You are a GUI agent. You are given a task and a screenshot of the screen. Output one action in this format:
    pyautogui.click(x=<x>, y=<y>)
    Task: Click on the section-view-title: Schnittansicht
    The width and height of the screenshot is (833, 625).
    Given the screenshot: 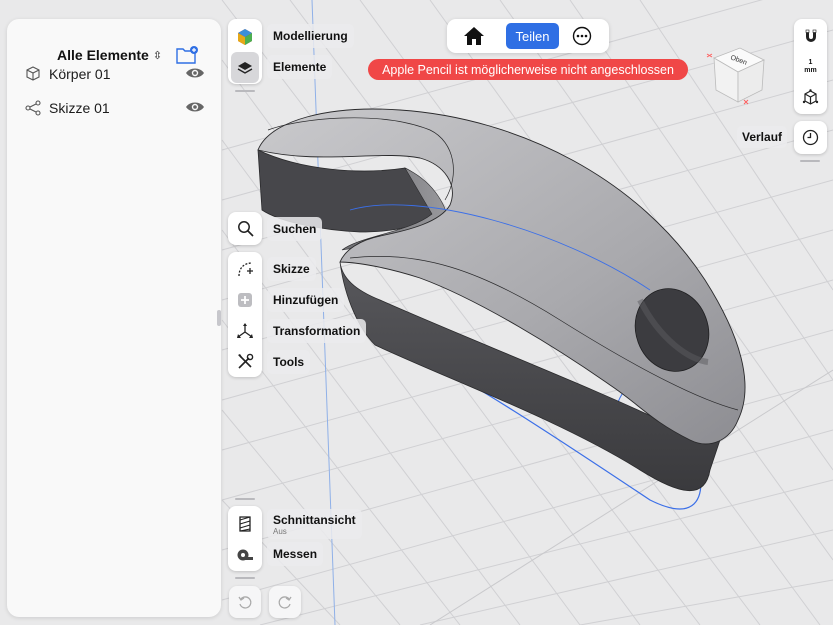 What is the action you would take?
    pyautogui.click(x=314, y=519)
    